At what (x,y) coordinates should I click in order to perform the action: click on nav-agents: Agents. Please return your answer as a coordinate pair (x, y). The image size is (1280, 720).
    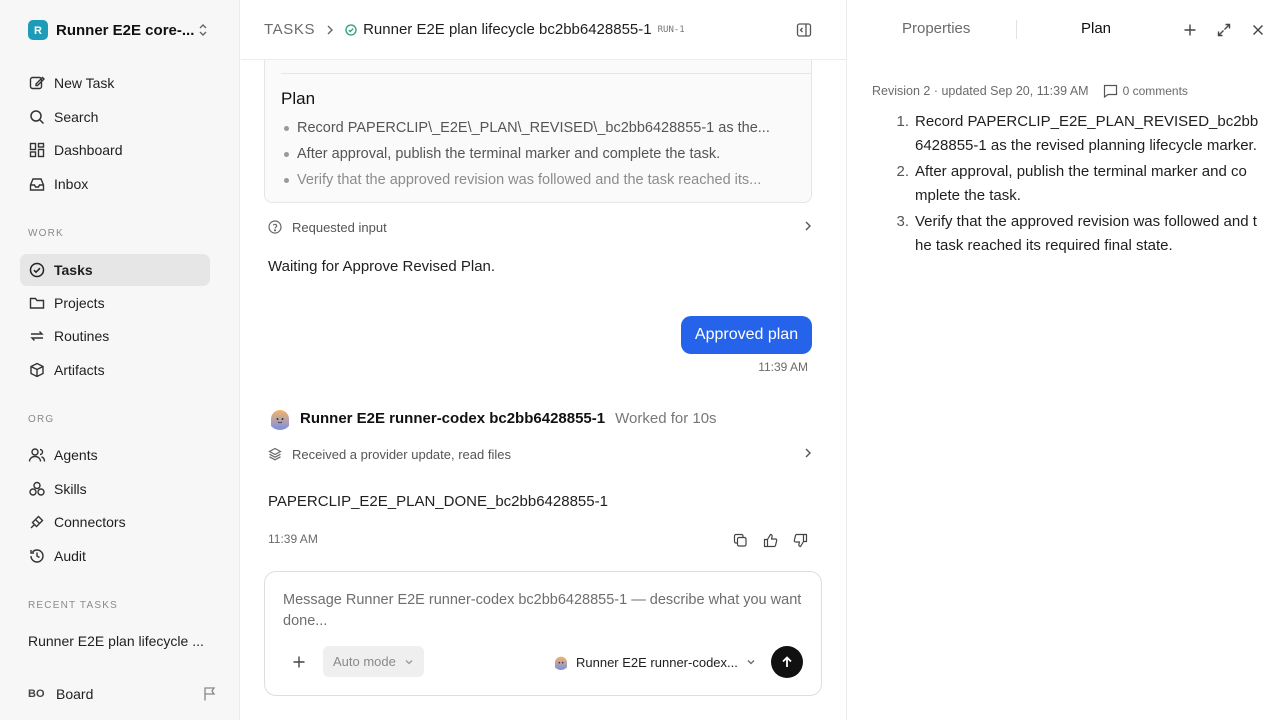
    Looking at the image, I should click on (115, 455).